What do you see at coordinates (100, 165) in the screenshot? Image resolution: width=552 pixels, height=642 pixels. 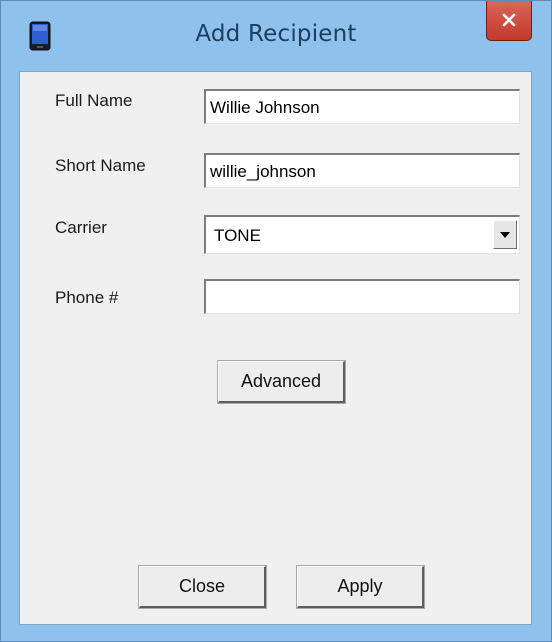 I see `short-name-label: Short Name` at bounding box center [100, 165].